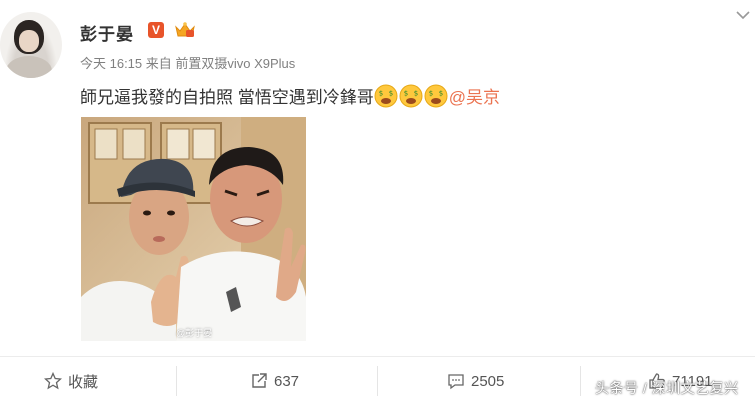  What do you see at coordinates (194, 333) in the screenshot?
I see `photo-watermark: @彭于晏` at bounding box center [194, 333].